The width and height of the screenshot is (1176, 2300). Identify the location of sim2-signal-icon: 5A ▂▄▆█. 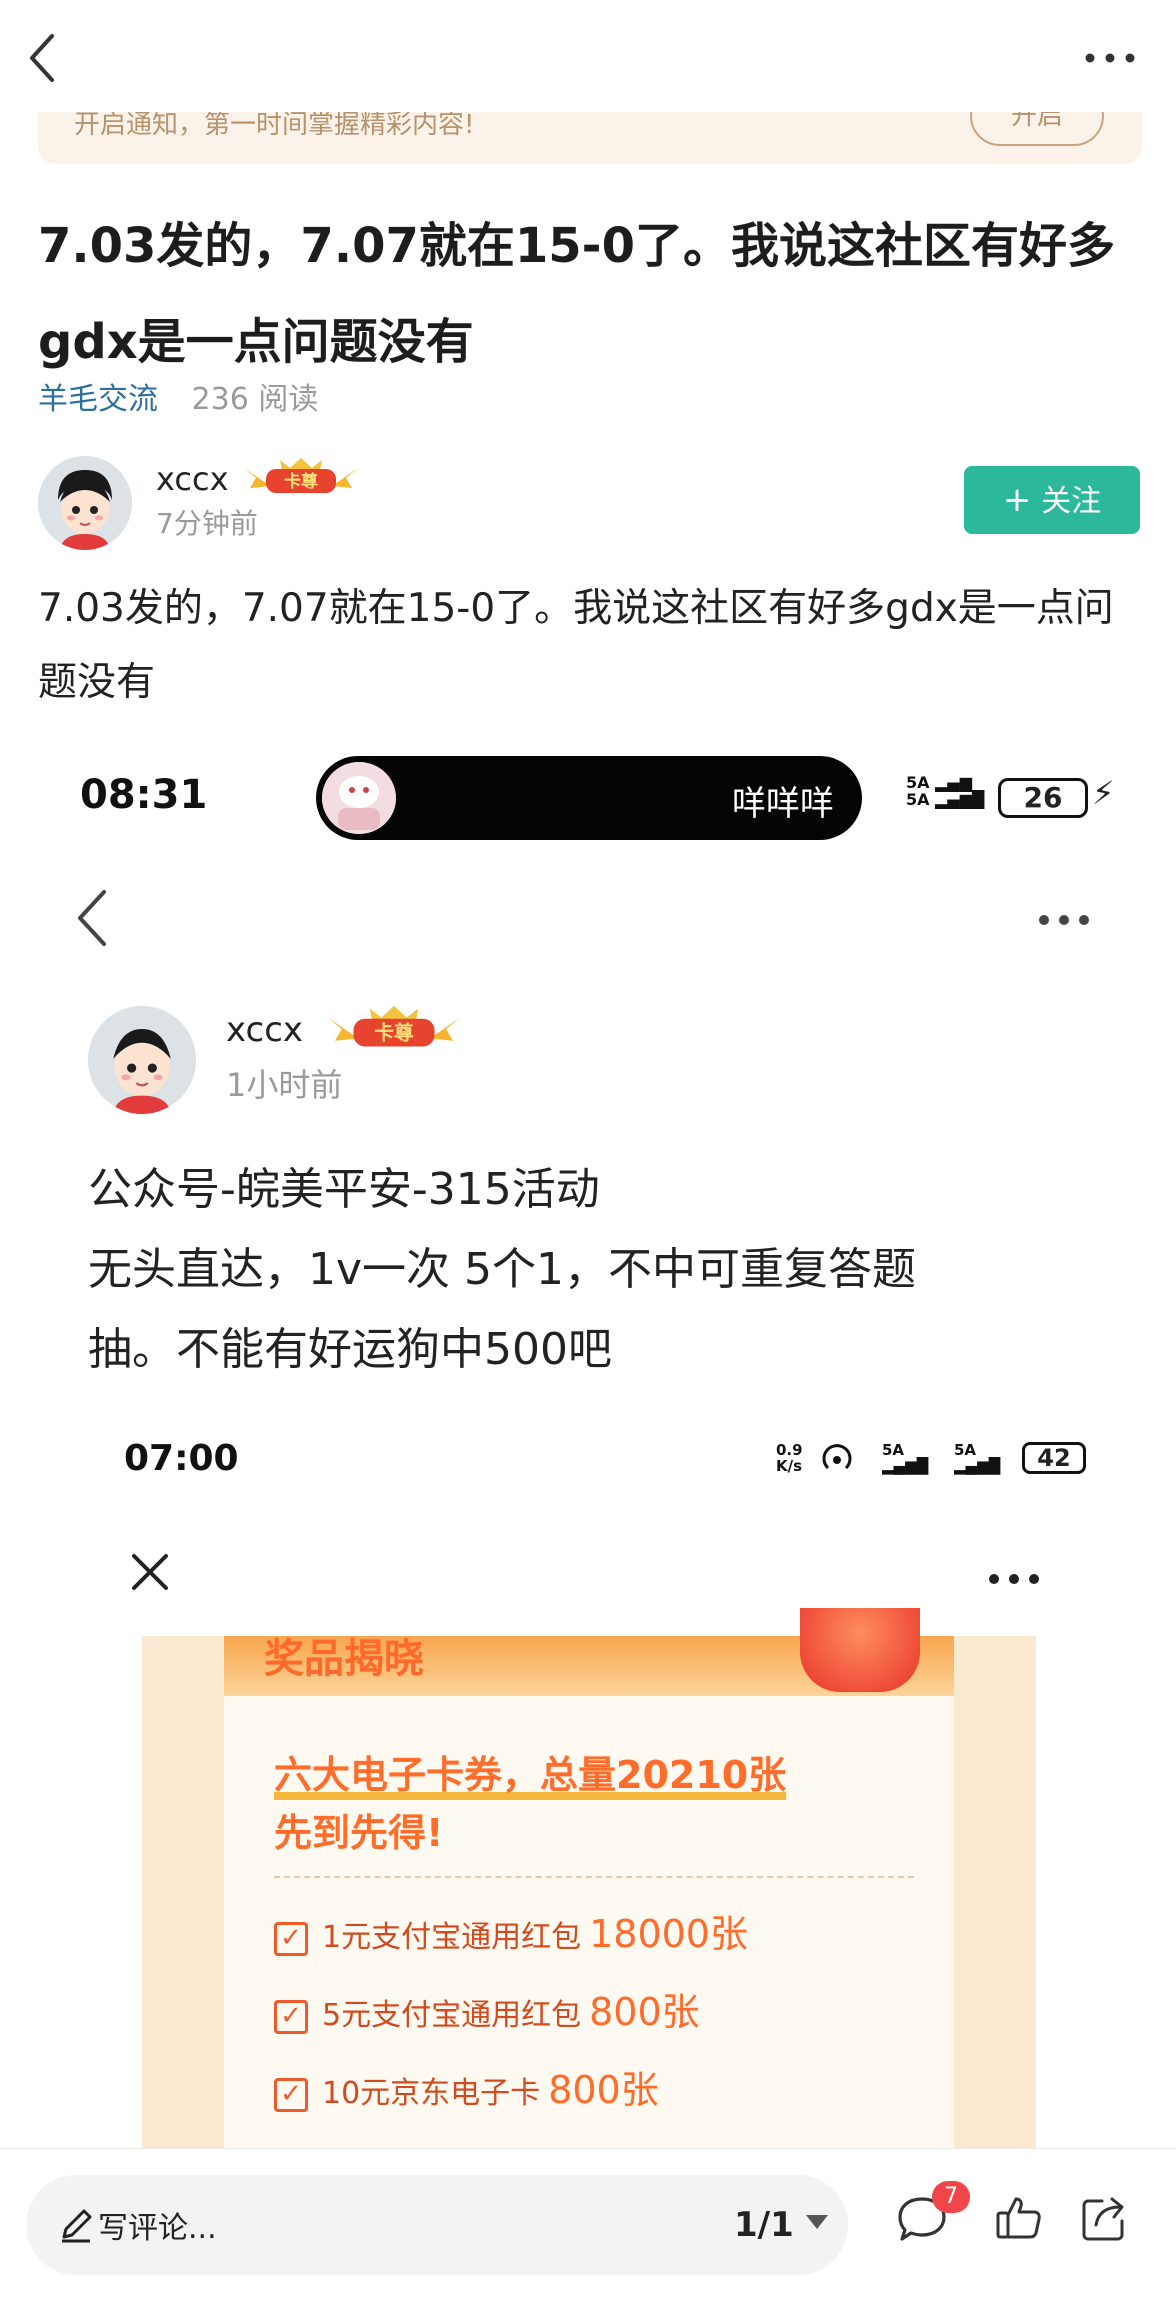
(977, 1458).